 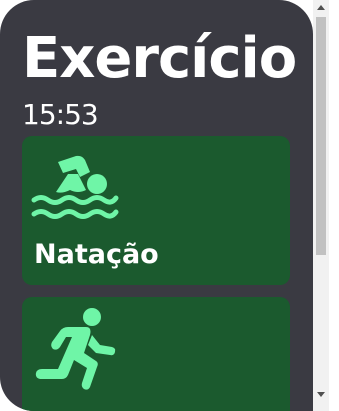 I want to click on scroll-up-arrow-icon, so click(x=321, y=8).